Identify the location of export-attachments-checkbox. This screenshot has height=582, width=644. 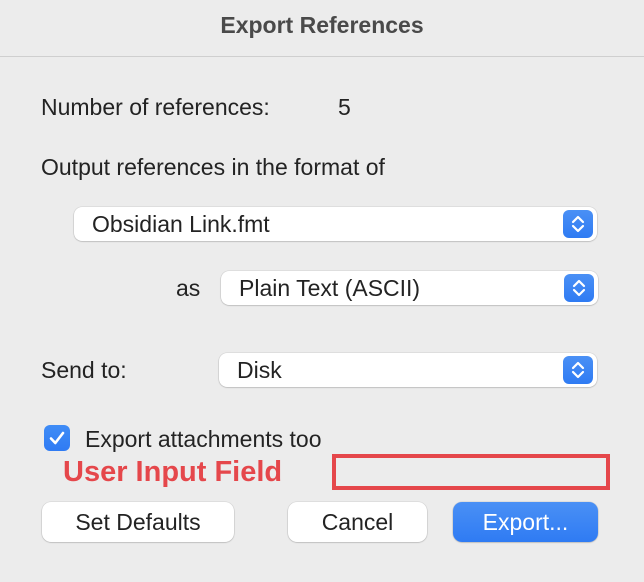
(57, 438).